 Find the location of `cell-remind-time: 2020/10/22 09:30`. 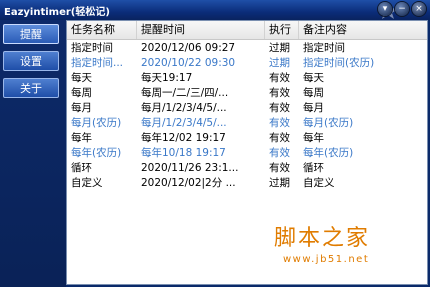

cell-remind-time: 2020/10/22 09:30 is located at coordinates (188, 63).